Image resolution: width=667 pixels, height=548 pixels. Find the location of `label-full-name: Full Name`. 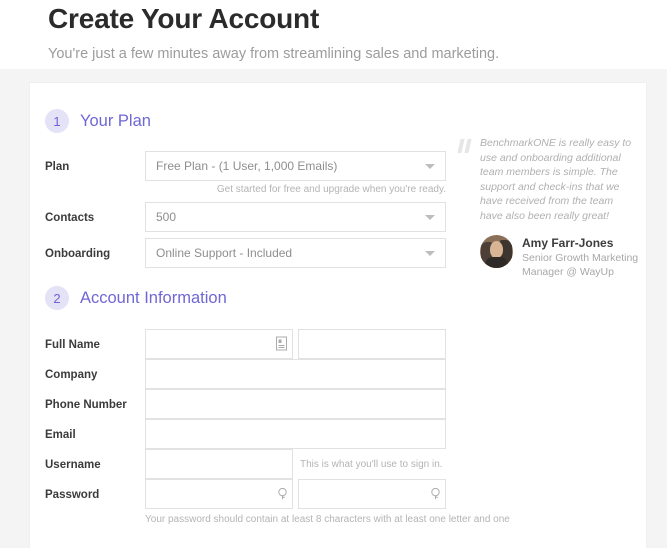

label-full-name: Full Name is located at coordinates (72, 345).